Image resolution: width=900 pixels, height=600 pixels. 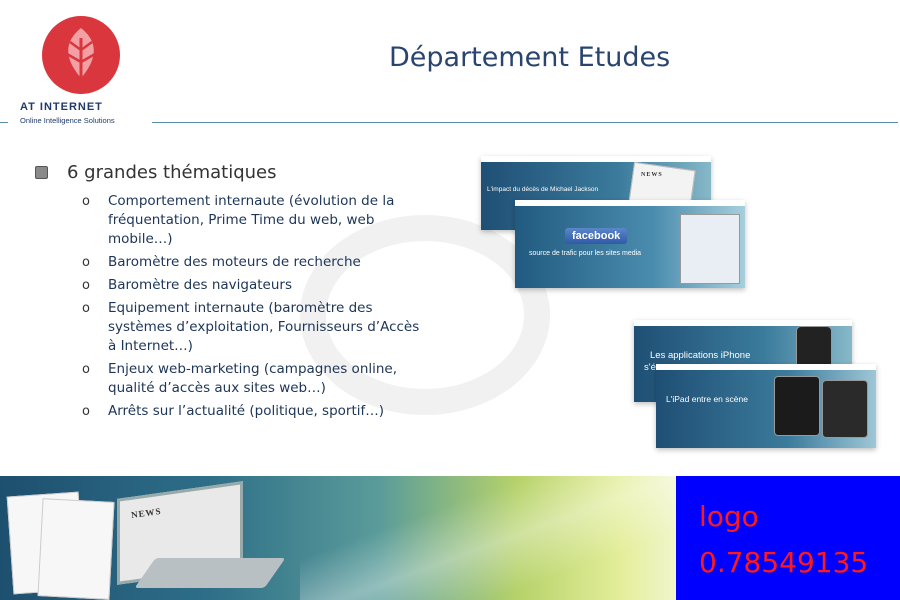 What do you see at coordinates (596, 236) in the screenshot?
I see `facebook-badge: facebook` at bounding box center [596, 236].